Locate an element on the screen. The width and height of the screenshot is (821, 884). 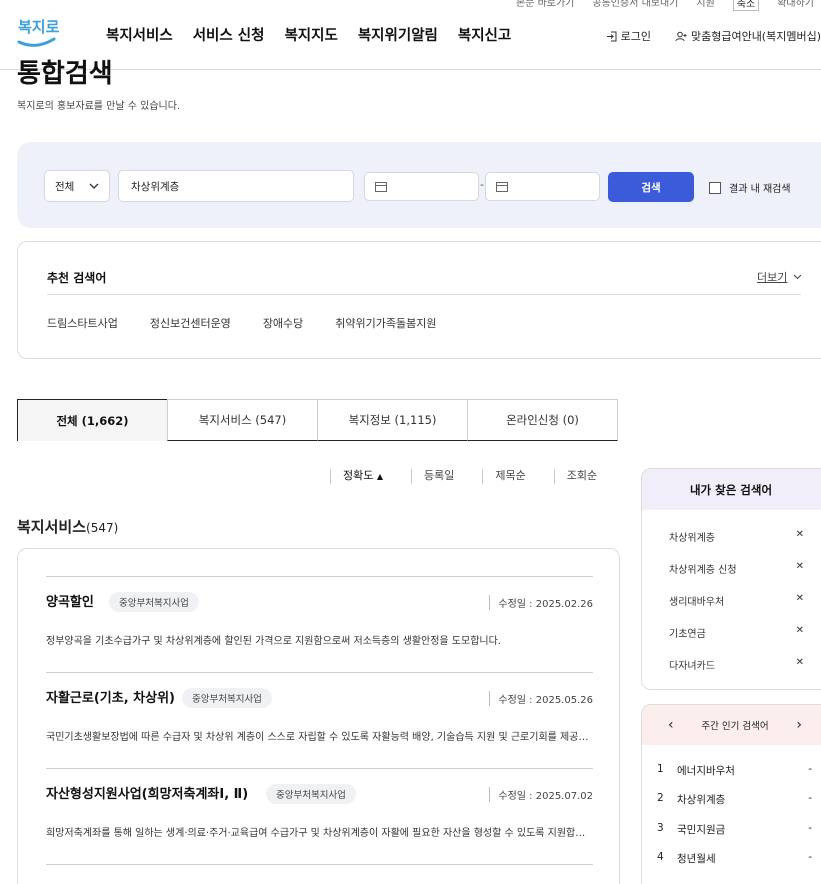
recommended-tag: 정신보건센터운영 is located at coordinates (190, 323).